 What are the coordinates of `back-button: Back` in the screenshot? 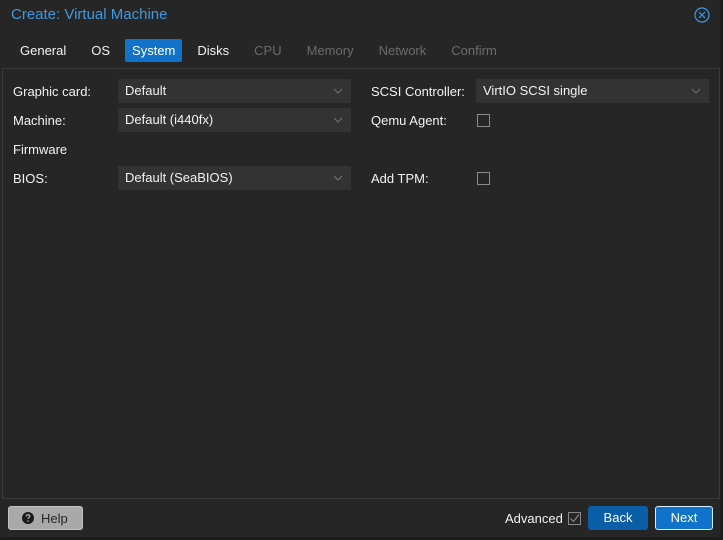 It's located at (618, 518).